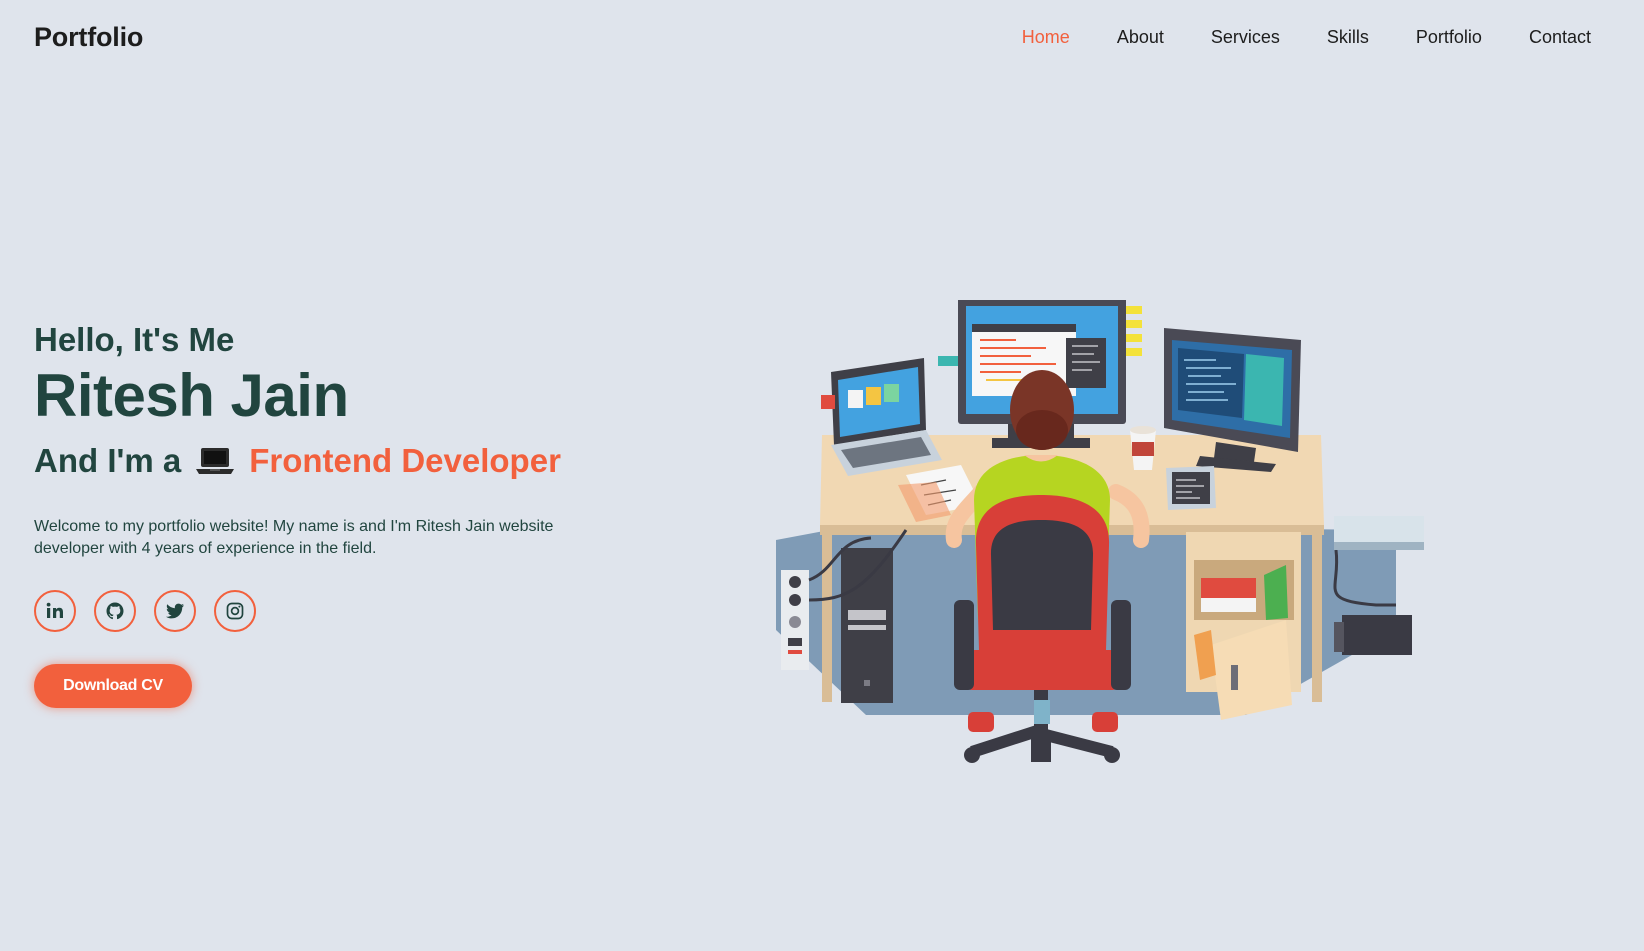  I want to click on linkedin-link, so click(55, 610).